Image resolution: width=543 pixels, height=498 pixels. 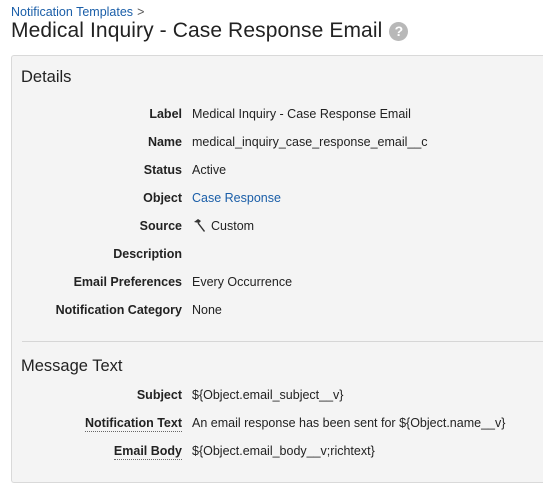 I want to click on object-link: Case Response, so click(x=236, y=198).